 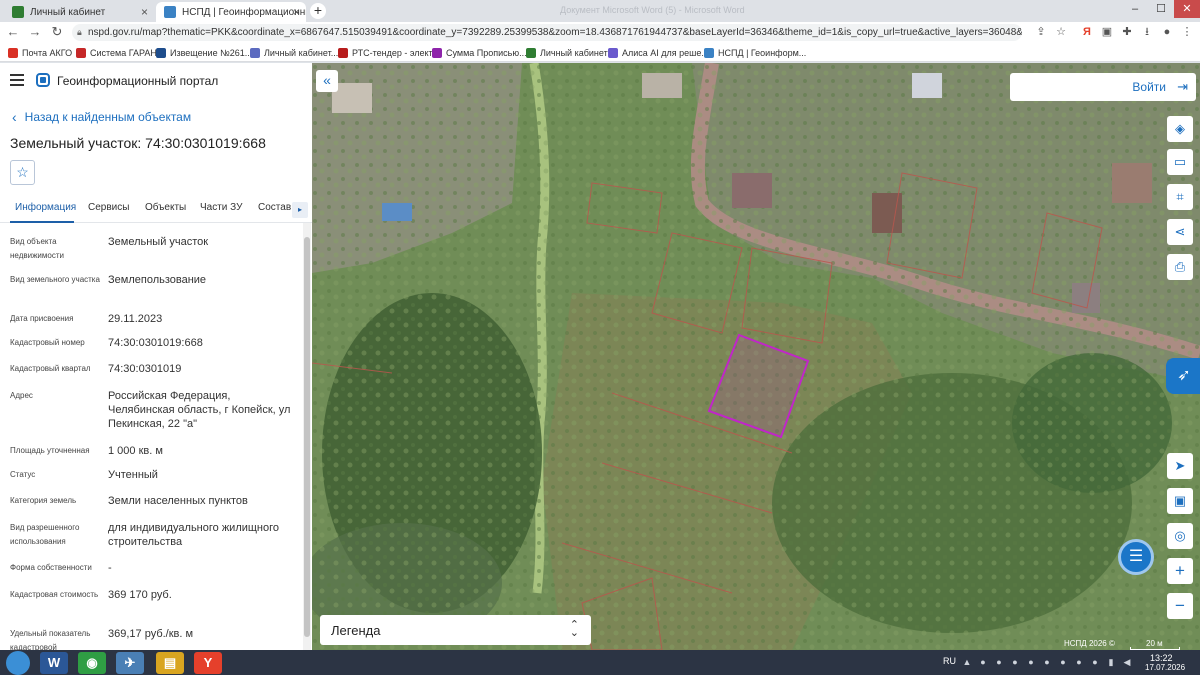 What do you see at coordinates (165, 207) in the screenshot?
I see `tab-objects: Объекты` at bounding box center [165, 207].